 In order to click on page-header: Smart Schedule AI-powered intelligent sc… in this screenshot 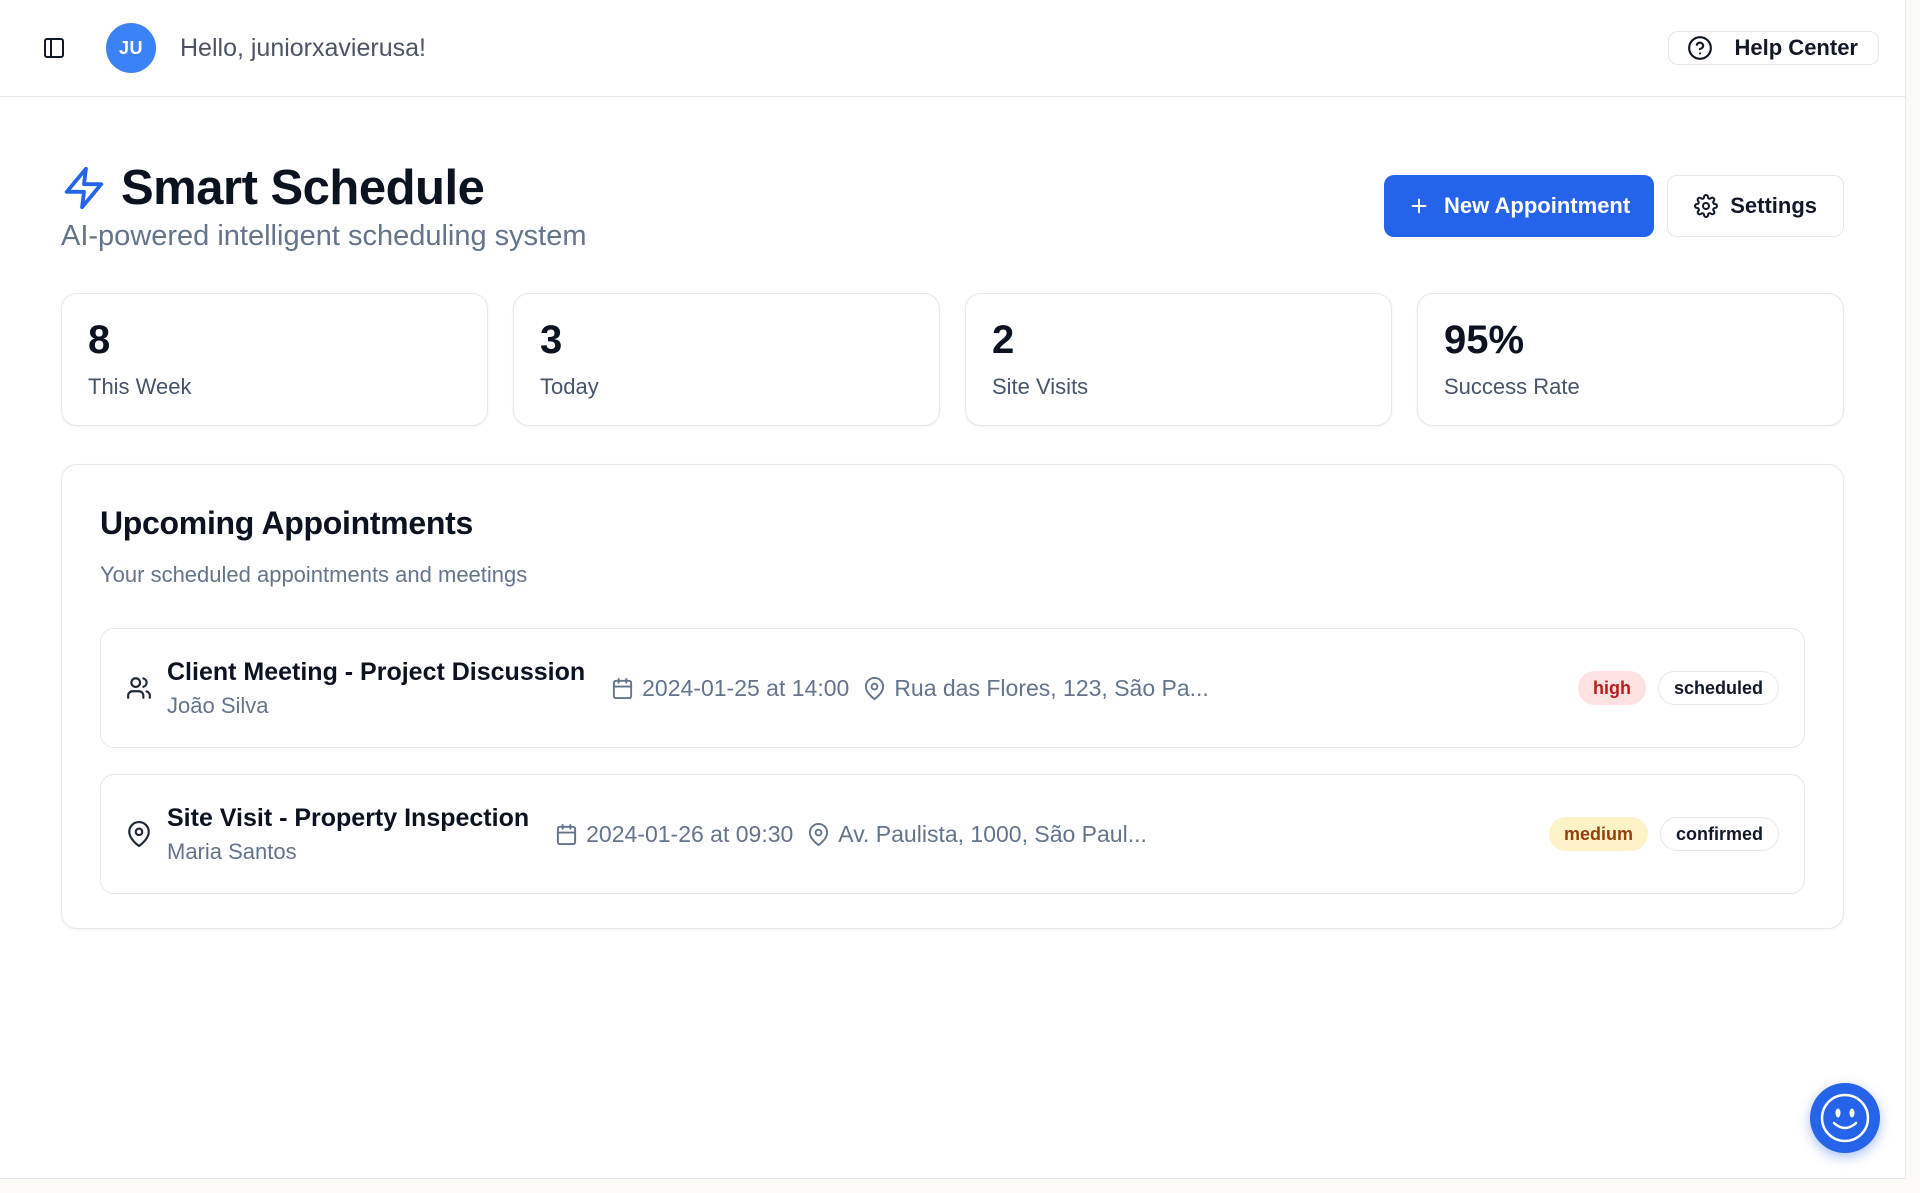, I will do `click(952, 206)`.